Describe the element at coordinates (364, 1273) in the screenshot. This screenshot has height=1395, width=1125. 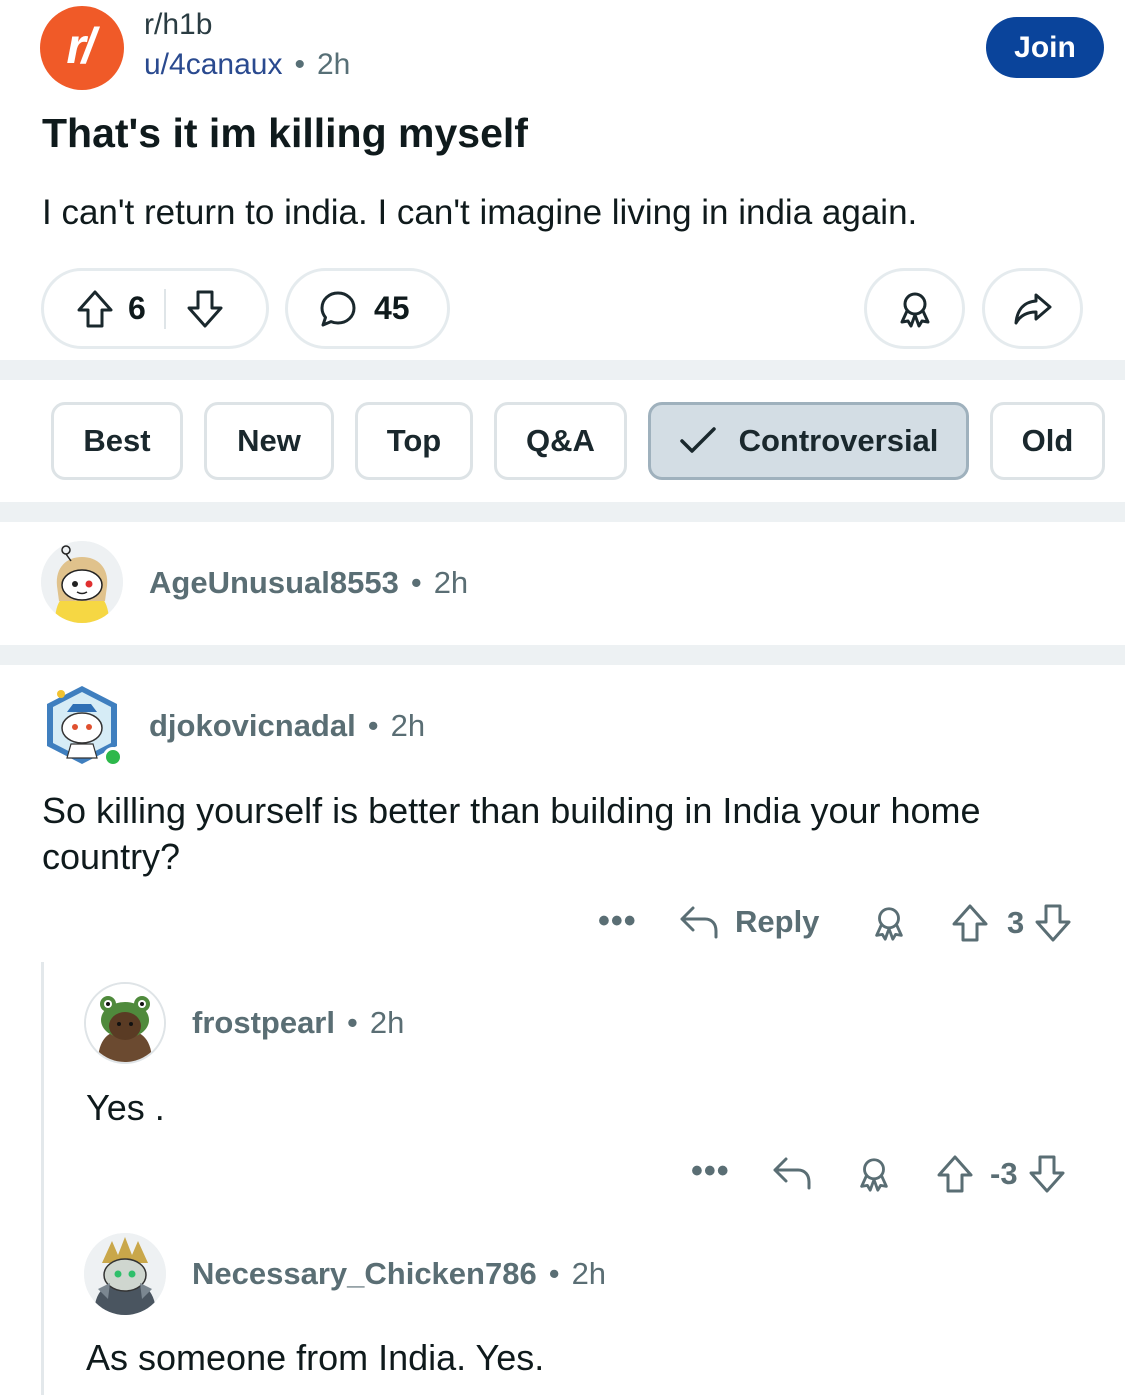
I see `comment-username: Necessary_Chicken786` at that location.